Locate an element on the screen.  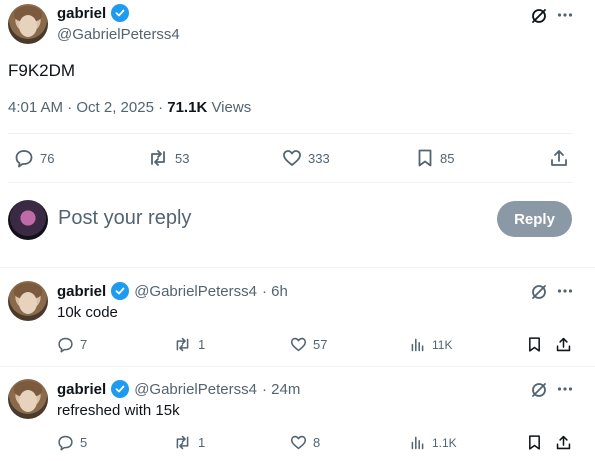
reply-action: 5 is located at coordinates (72, 442).